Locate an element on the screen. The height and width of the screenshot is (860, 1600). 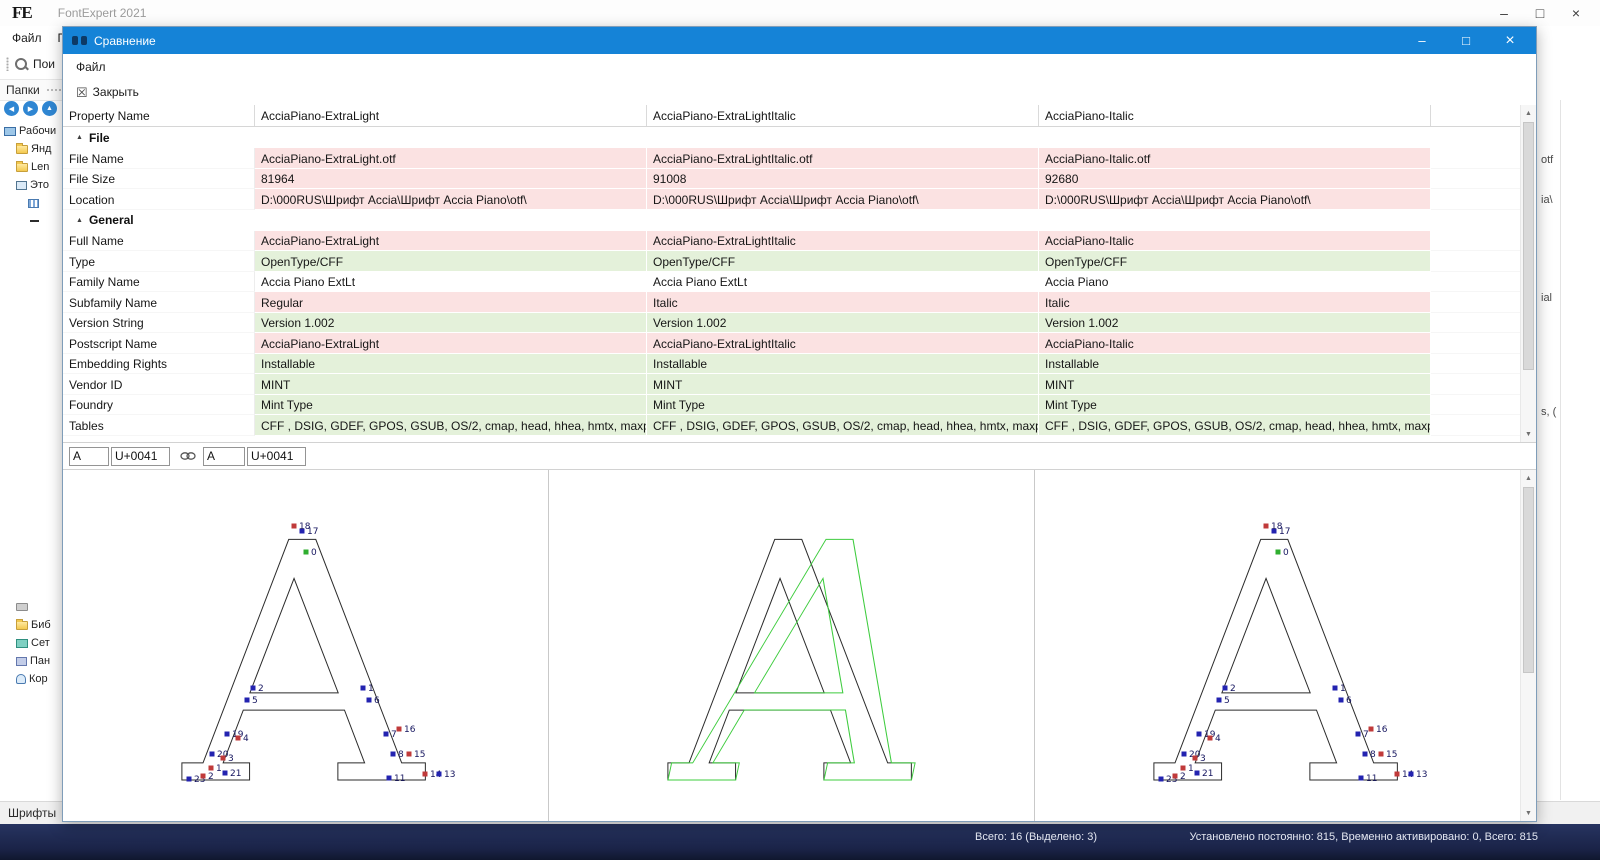
fonts-tab: Шрифты is located at coordinates (32, 813).